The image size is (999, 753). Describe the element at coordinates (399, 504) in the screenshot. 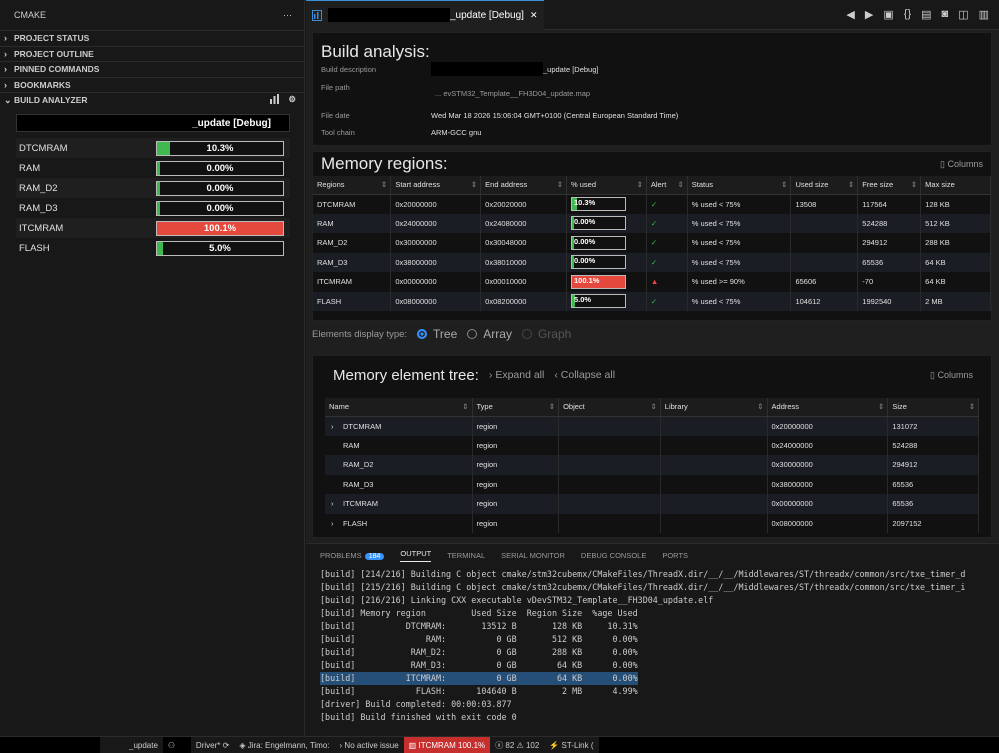

I see `tree-name-cell: › ITCMRAM` at that location.